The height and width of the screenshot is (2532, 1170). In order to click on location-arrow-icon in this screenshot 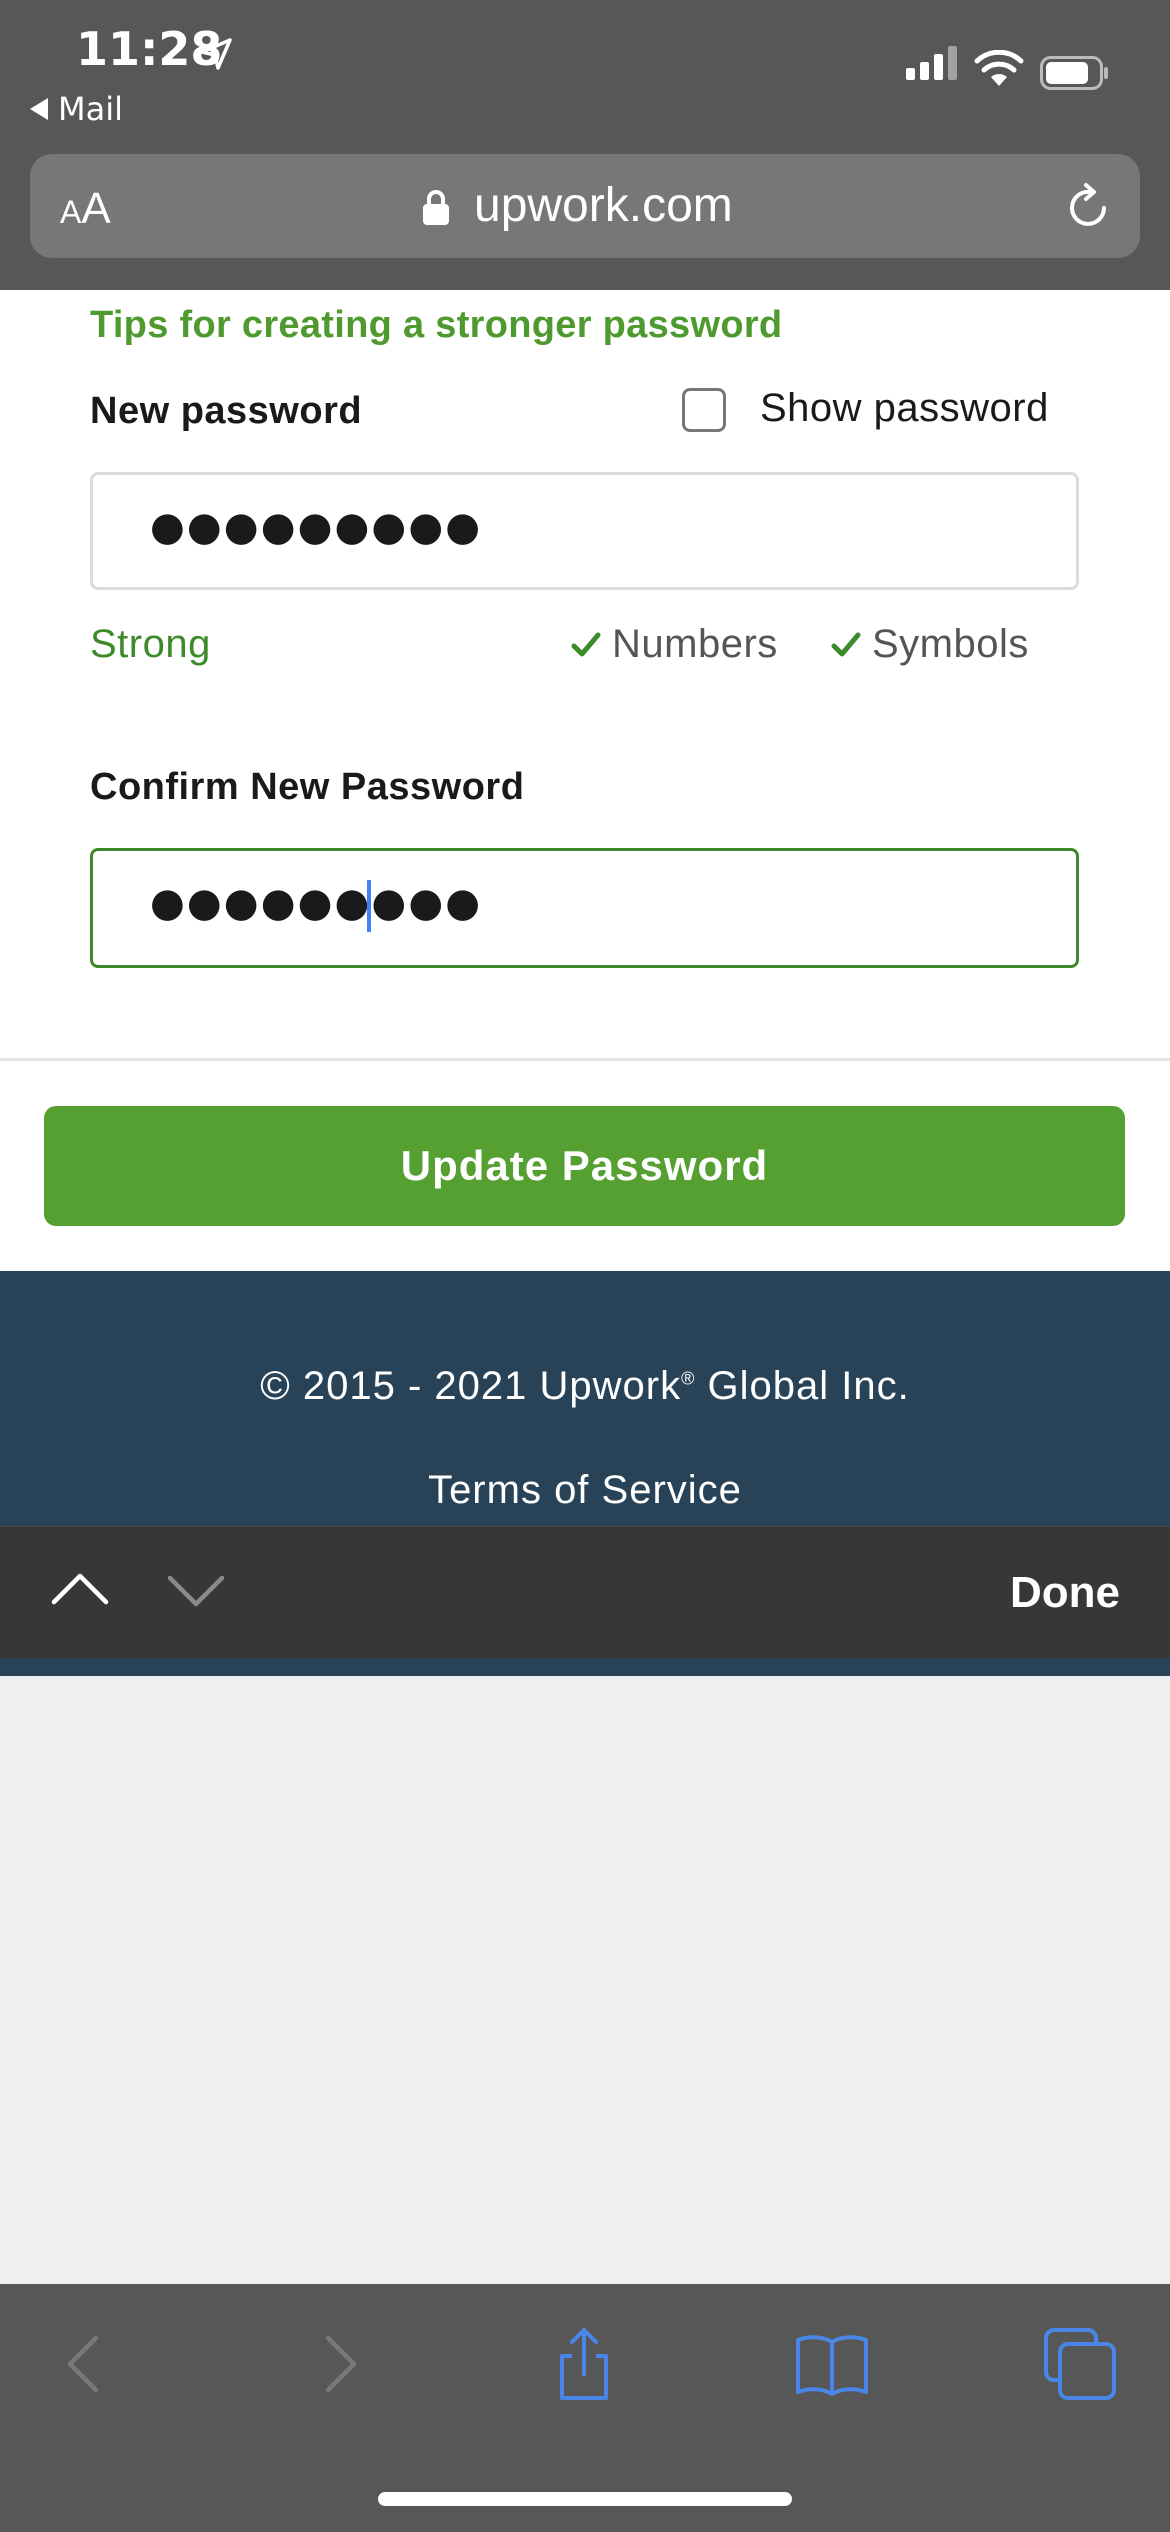, I will do `click(216, 54)`.